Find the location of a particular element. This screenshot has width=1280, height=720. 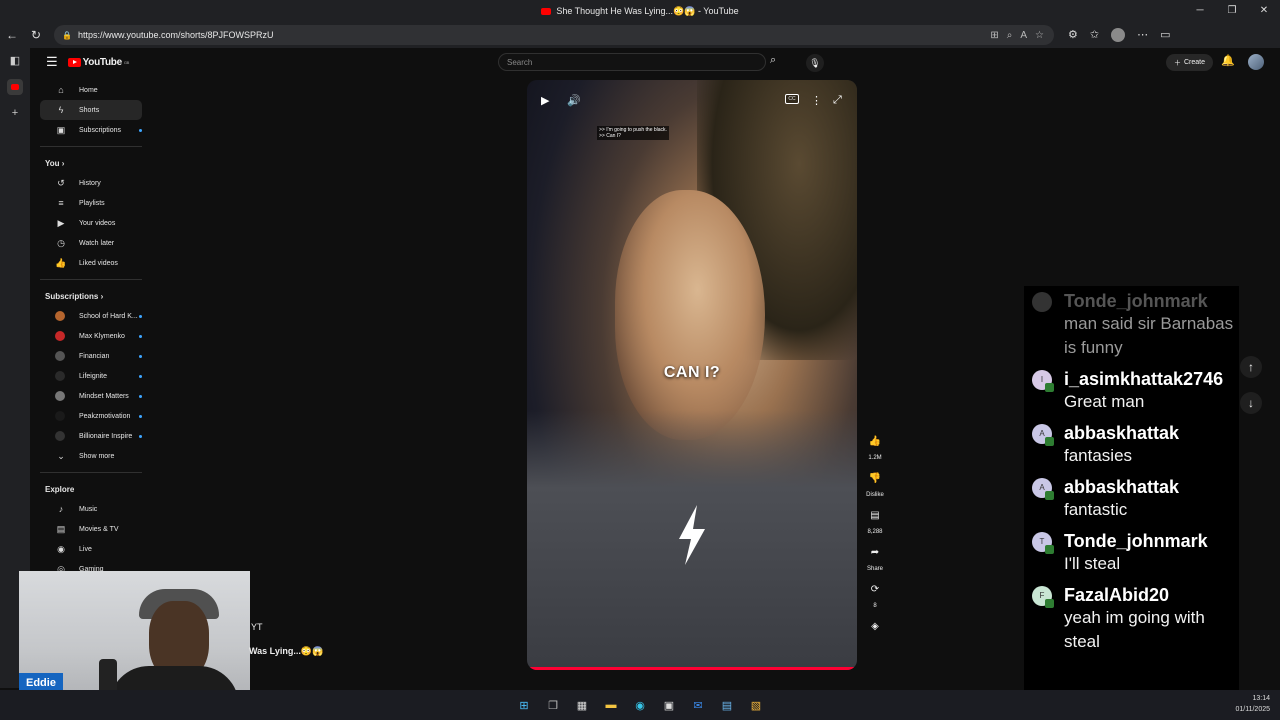

partial-video-title: Was Lying...😳😱 is located at coordinates (286, 651).